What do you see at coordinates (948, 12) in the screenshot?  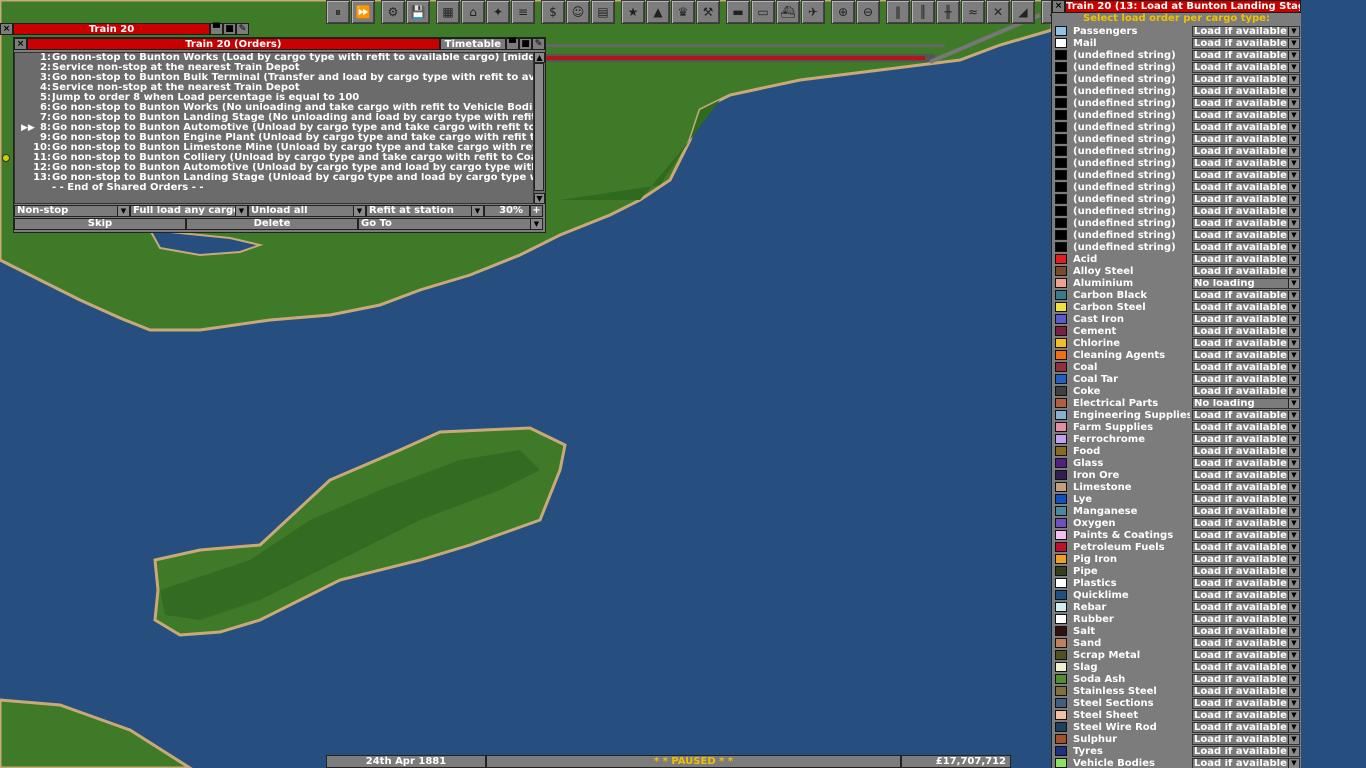 I see `build-tram-icon: ╫` at bounding box center [948, 12].